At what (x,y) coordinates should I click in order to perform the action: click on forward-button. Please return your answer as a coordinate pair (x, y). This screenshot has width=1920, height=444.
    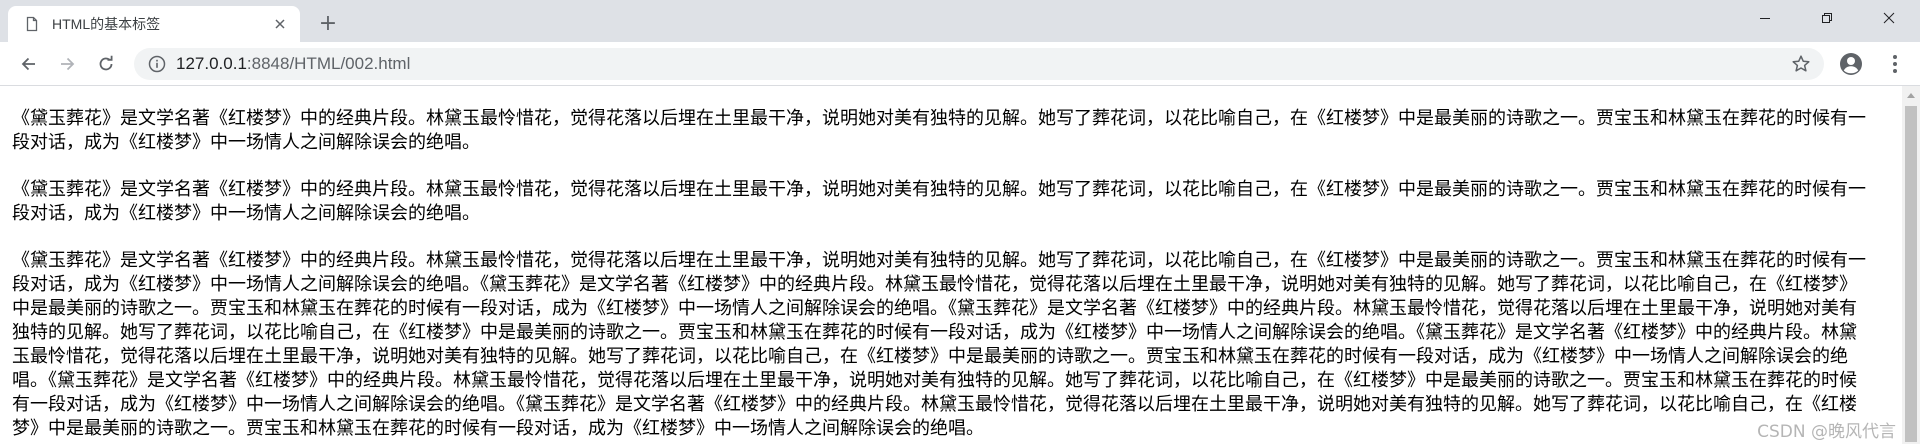
    Looking at the image, I should click on (67, 64).